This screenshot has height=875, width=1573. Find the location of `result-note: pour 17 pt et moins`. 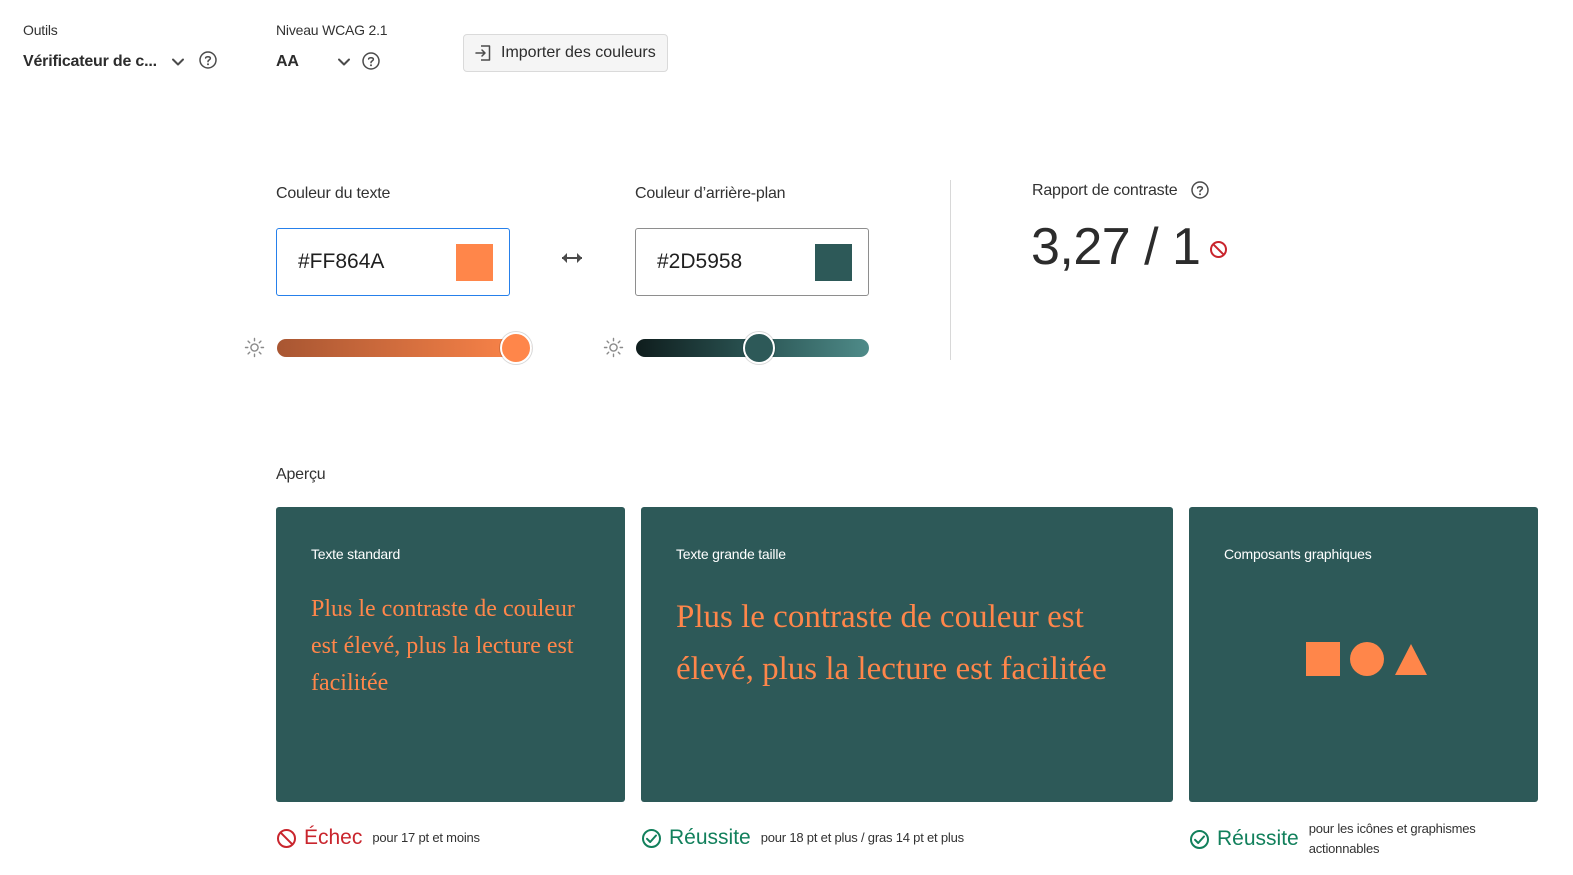

result-note: pour 17 pt et moins is located at coordinates (426, 837).